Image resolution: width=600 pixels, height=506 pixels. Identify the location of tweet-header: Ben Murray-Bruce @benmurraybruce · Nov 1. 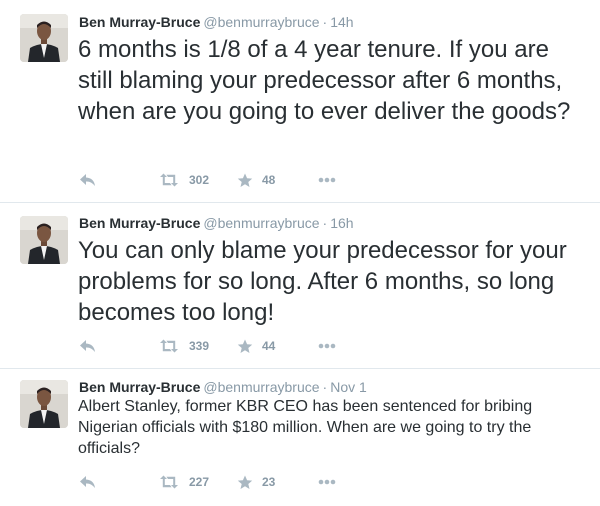
(334, 387).